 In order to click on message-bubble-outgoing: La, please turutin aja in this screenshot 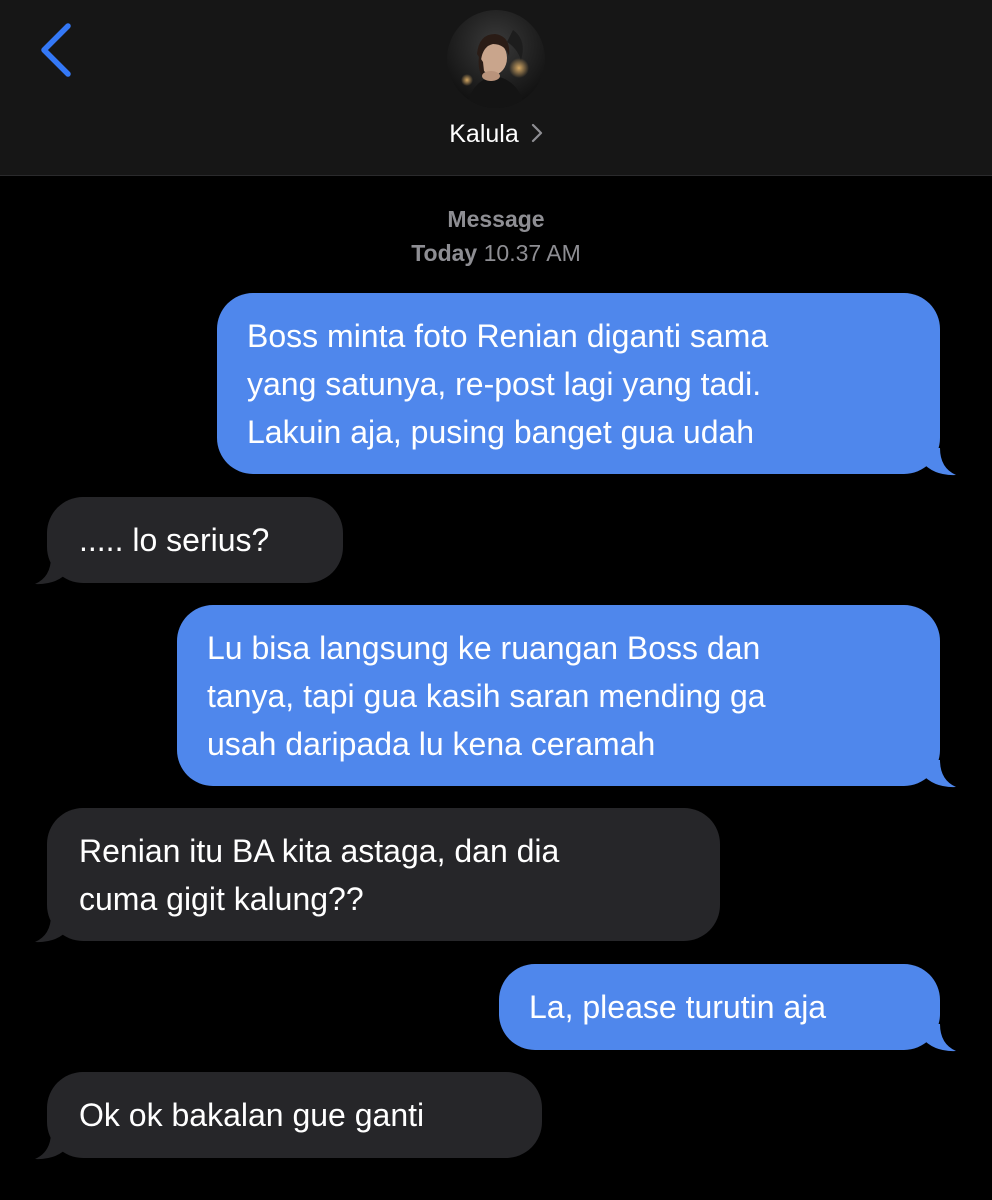, I will do `click(719, 1007)`.